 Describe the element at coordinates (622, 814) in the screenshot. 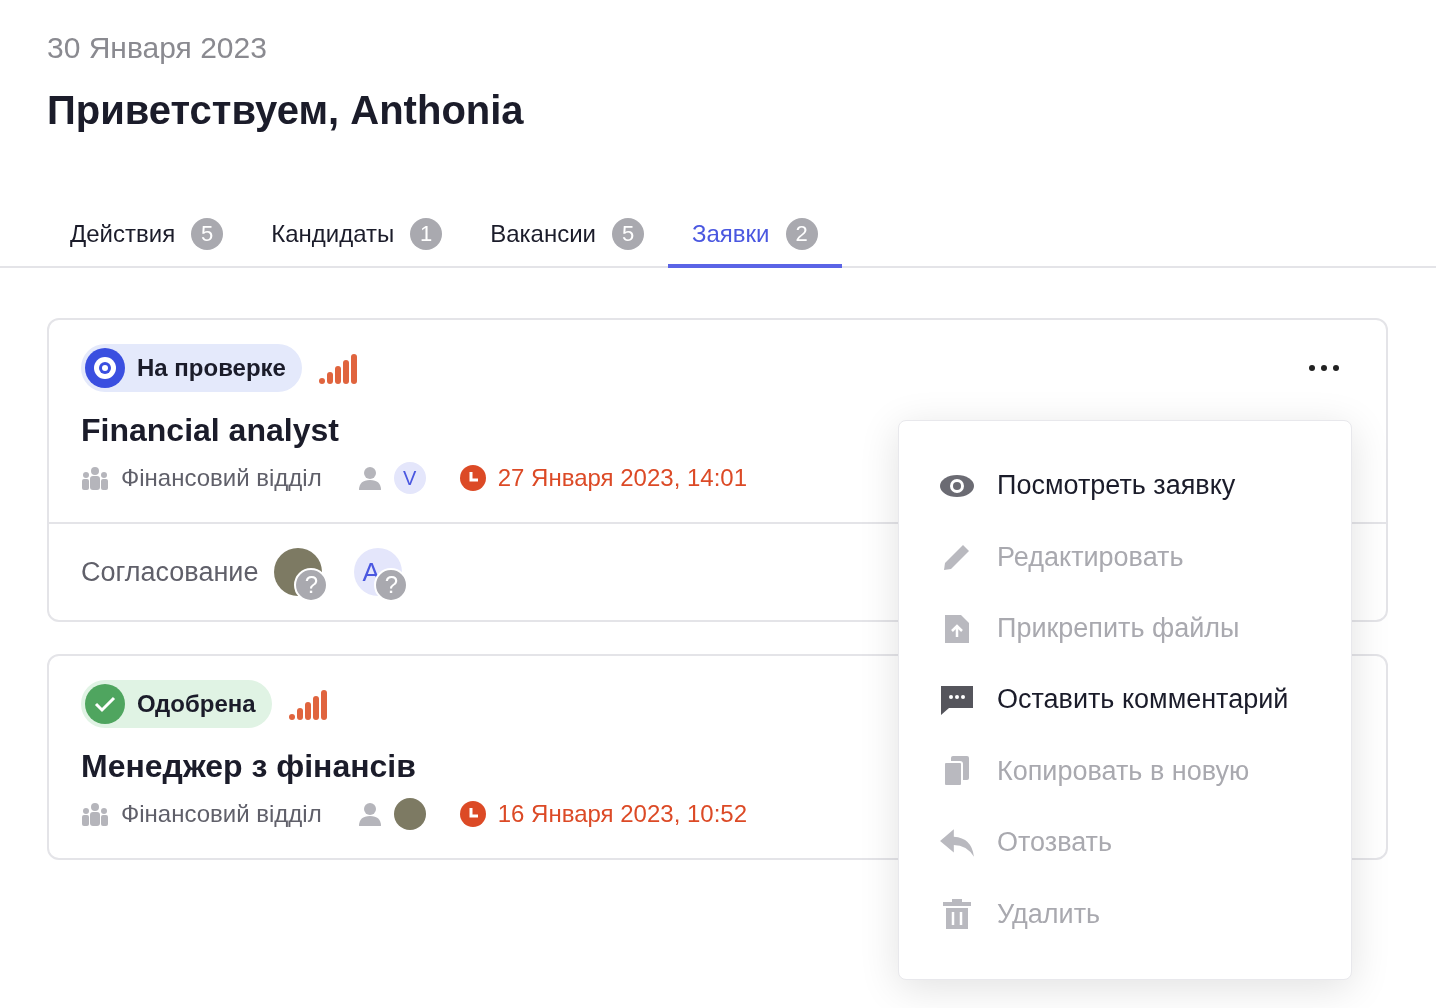

I see `deadline-text: 16 Января 2023, 10:52` at that location.